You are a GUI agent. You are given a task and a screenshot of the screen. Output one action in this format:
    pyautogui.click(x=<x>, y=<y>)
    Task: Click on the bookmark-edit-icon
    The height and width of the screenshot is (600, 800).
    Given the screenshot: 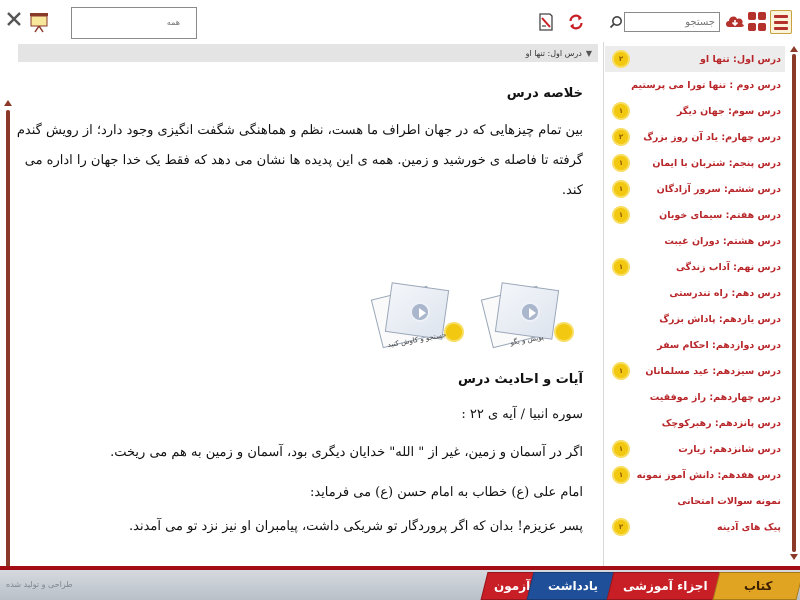 What is the action you would take?
    pyautogui.click(x=546, y=22)
    